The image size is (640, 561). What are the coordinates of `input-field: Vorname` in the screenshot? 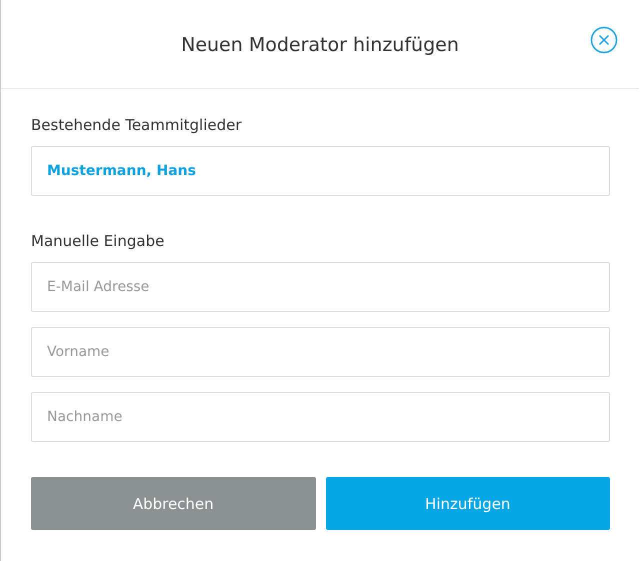 It's located at (320, 352).